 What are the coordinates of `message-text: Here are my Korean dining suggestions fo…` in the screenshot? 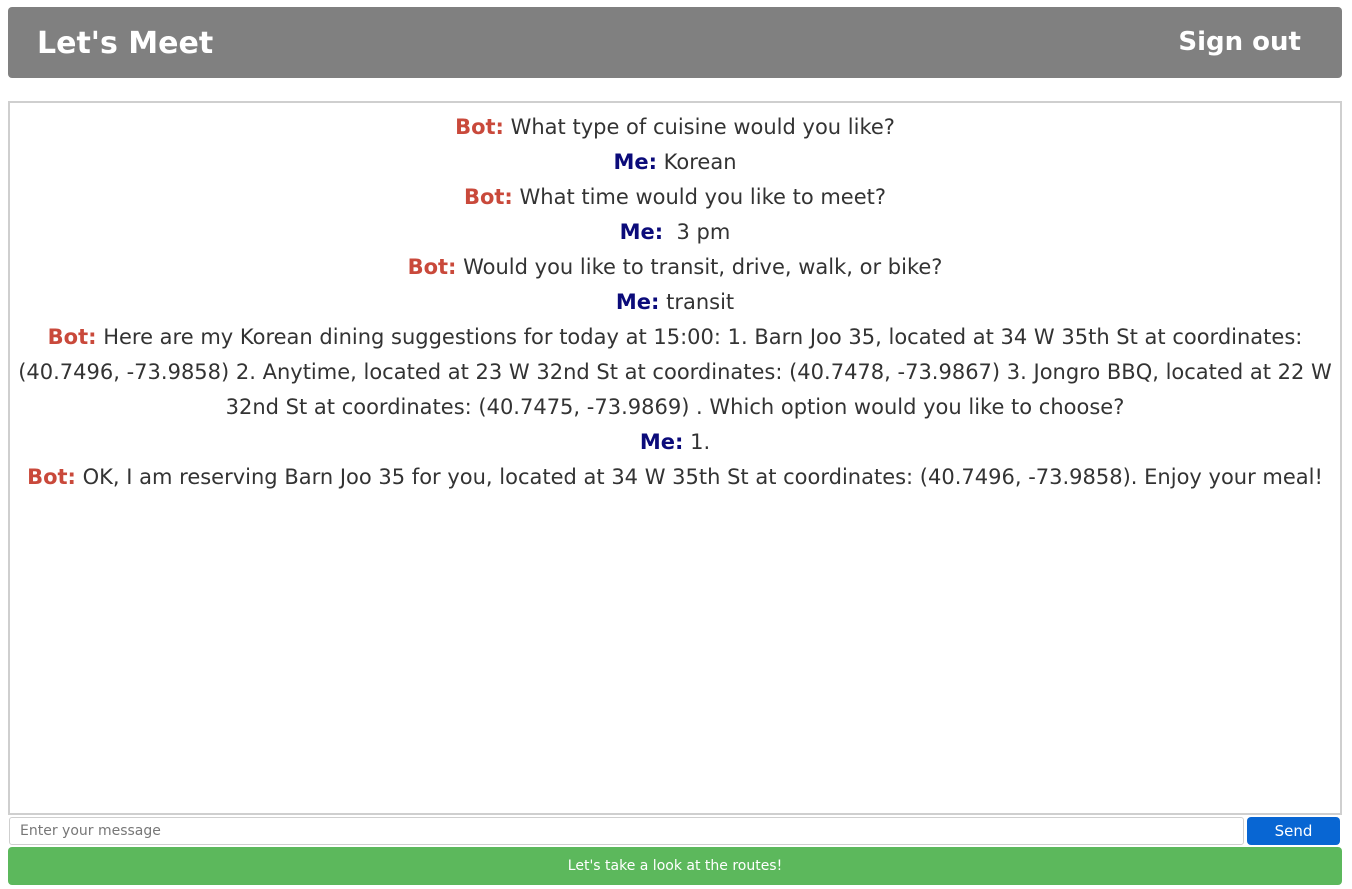 It's located at (675, 372).